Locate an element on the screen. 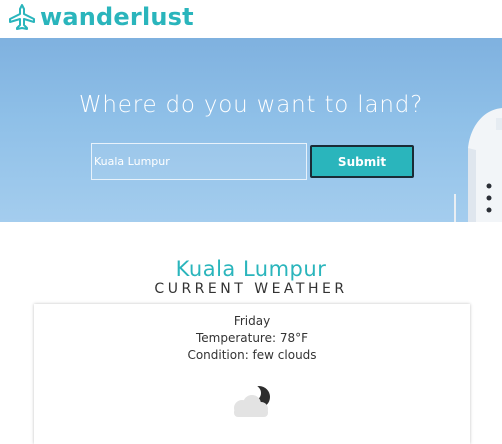 This screenshot has width=502, height=444. site-header: wanderlust is located at coordinates (251, 19).